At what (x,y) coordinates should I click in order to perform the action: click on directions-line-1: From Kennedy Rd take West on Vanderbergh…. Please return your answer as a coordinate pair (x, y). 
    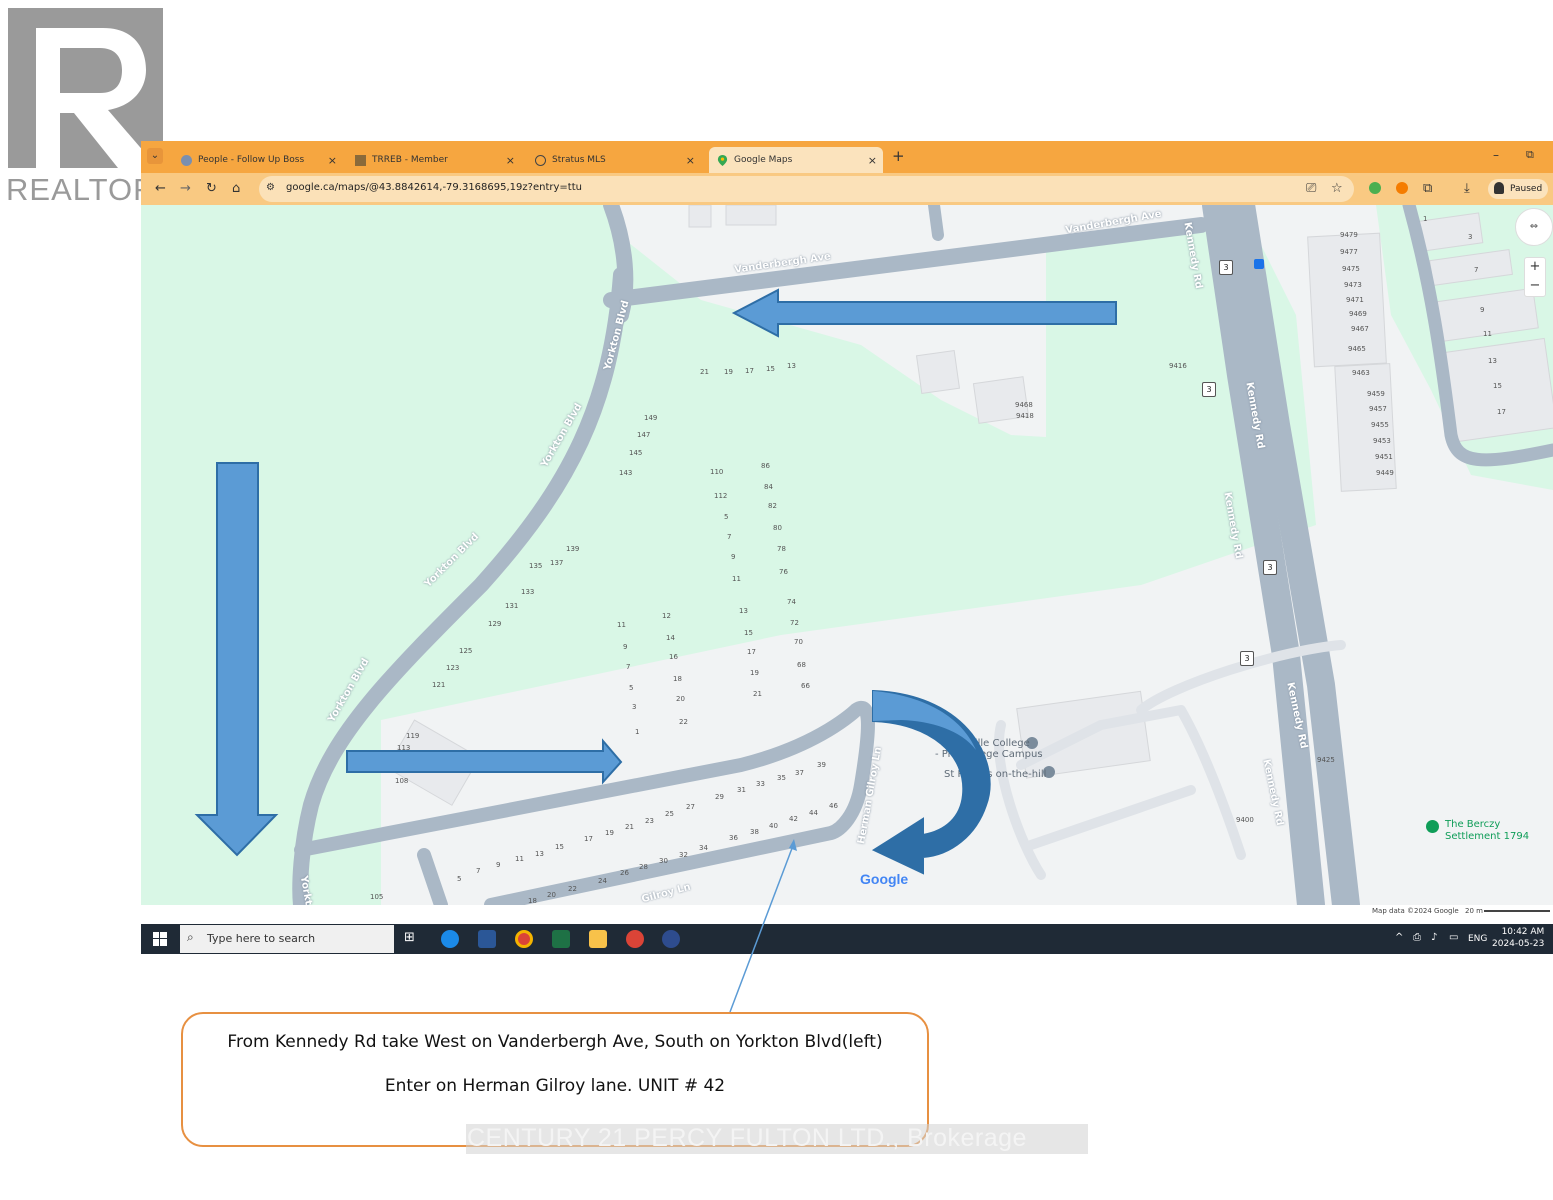
    Looking at the image, I should click on (555, 1042).